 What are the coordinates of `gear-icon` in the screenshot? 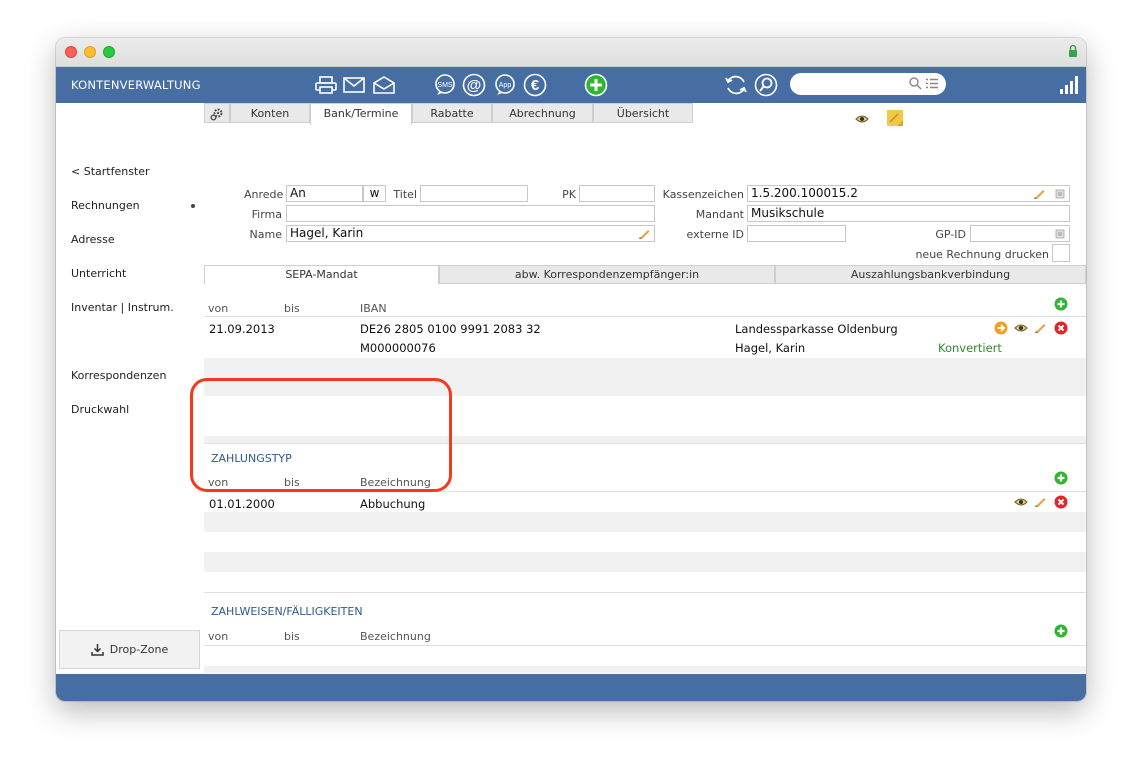 It's located at (216, 114).